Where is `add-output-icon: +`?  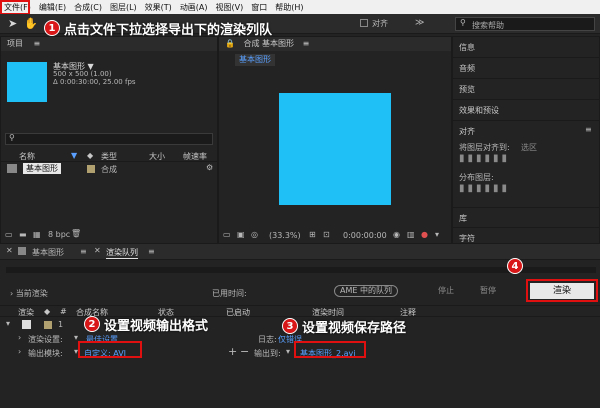 add-output-icon: + is located at coordinates (232, 351).